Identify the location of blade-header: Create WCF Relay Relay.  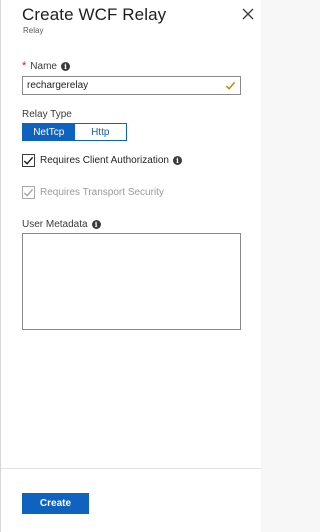
(131, 20).